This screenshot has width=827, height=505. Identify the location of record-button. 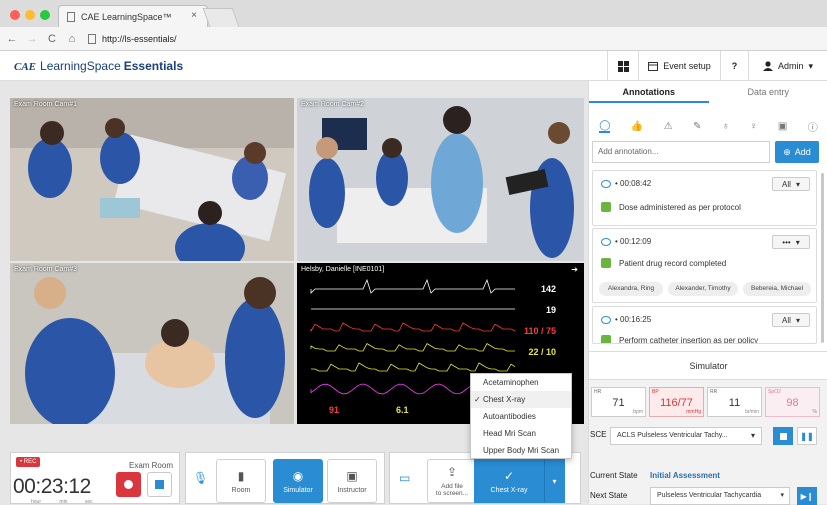
(128, 484).